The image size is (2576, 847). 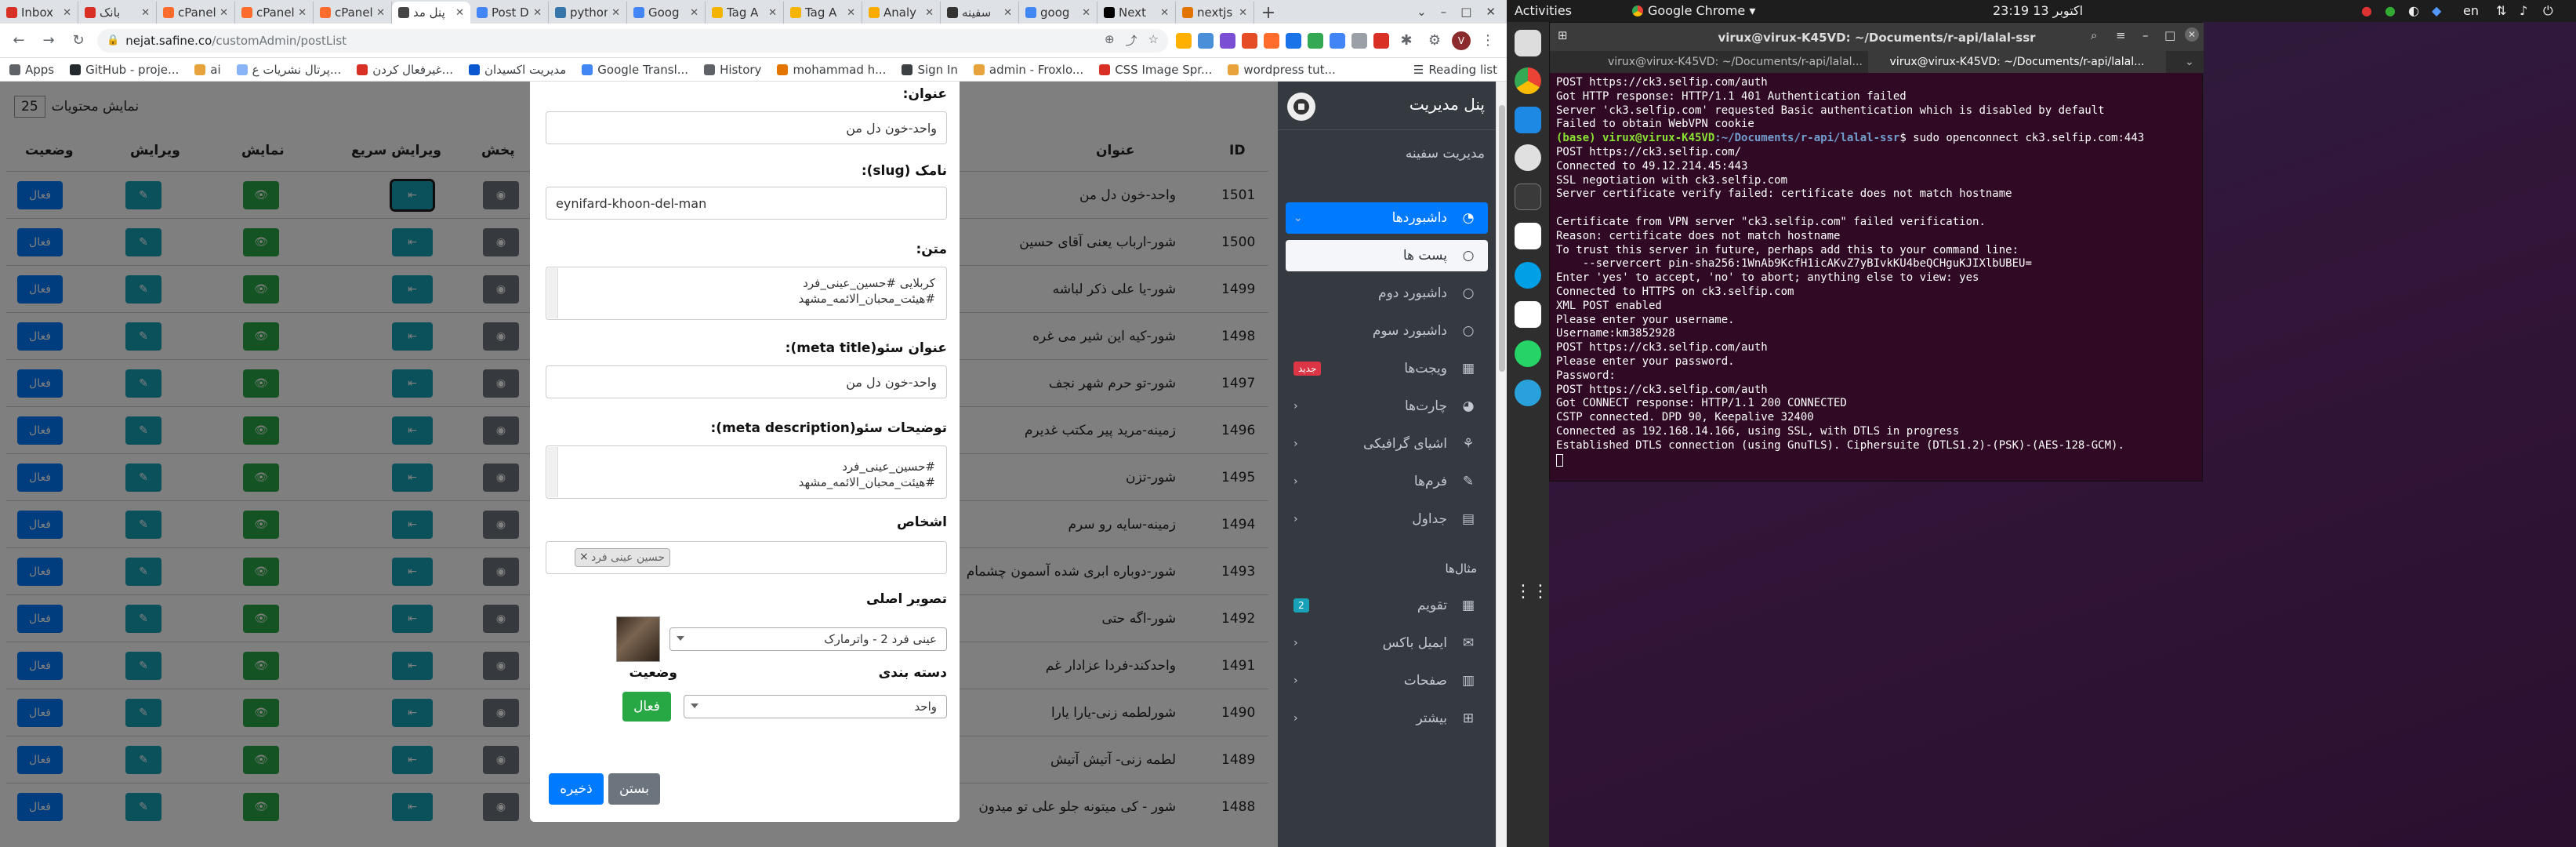 I want to click on close-window-button: ✕, so click(x=1491, y=12).